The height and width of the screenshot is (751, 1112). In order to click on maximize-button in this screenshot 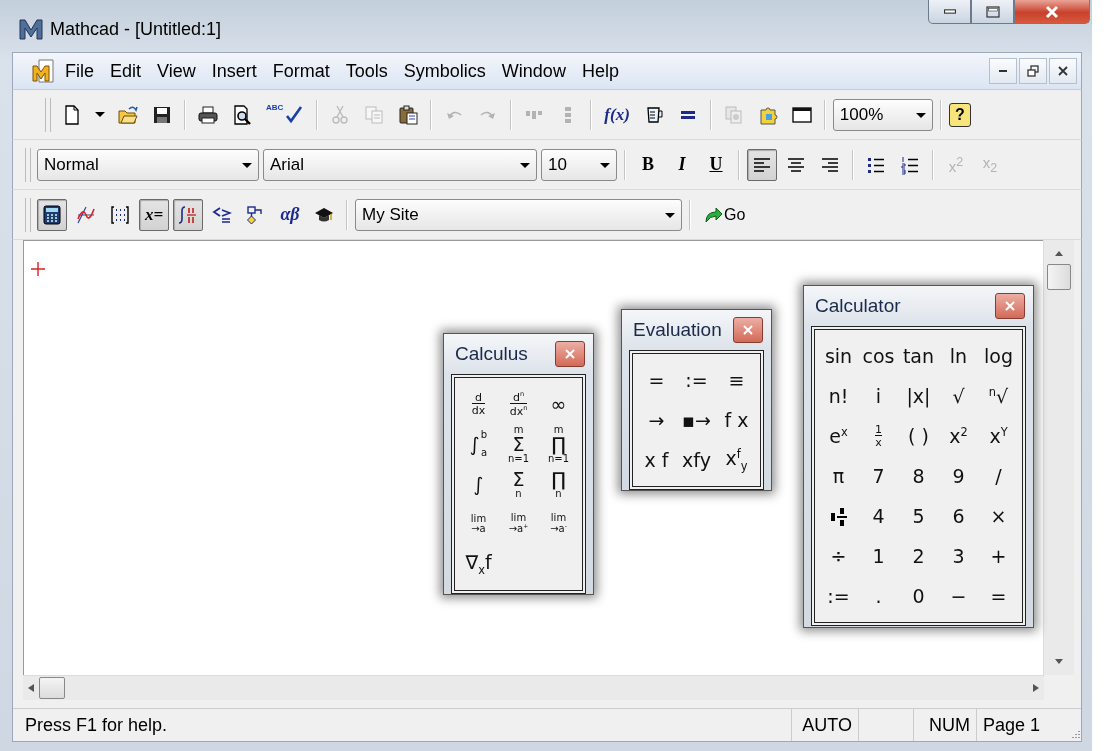, I will do `click(992, 12)`.